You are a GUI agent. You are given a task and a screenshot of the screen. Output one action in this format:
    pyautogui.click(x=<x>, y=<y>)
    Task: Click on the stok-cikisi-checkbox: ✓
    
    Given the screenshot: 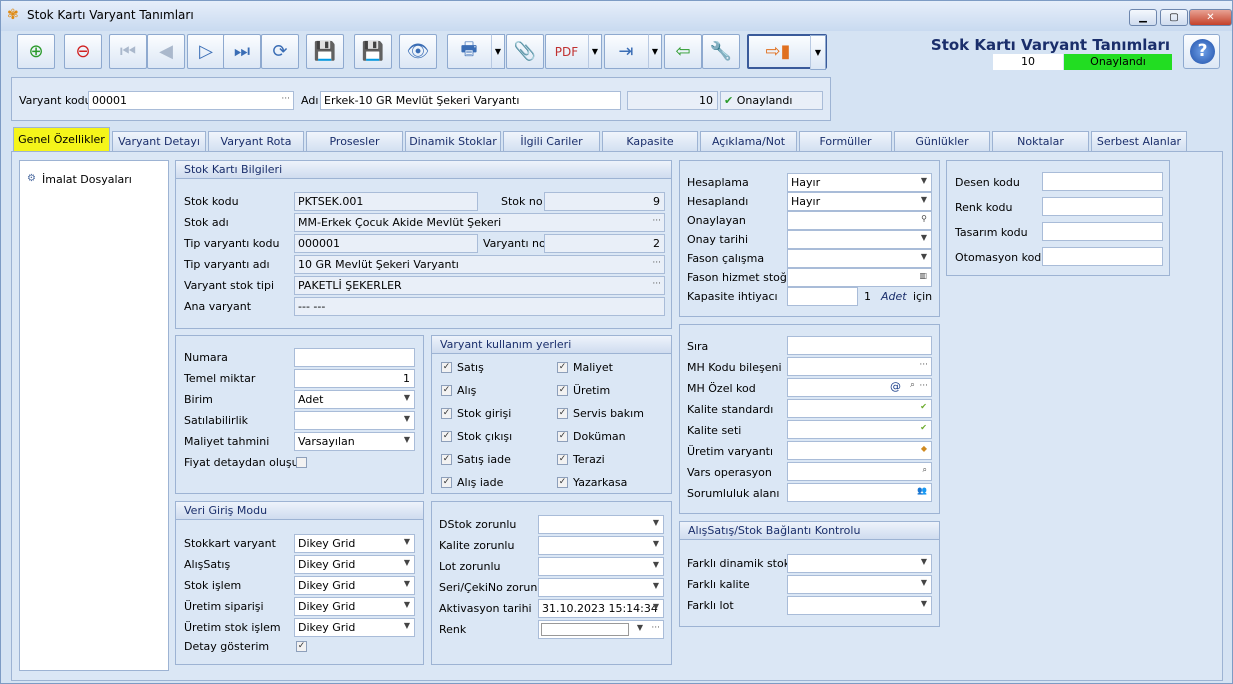 What is the action you would take?
    pyautogui.click(x=446, y=436)
    